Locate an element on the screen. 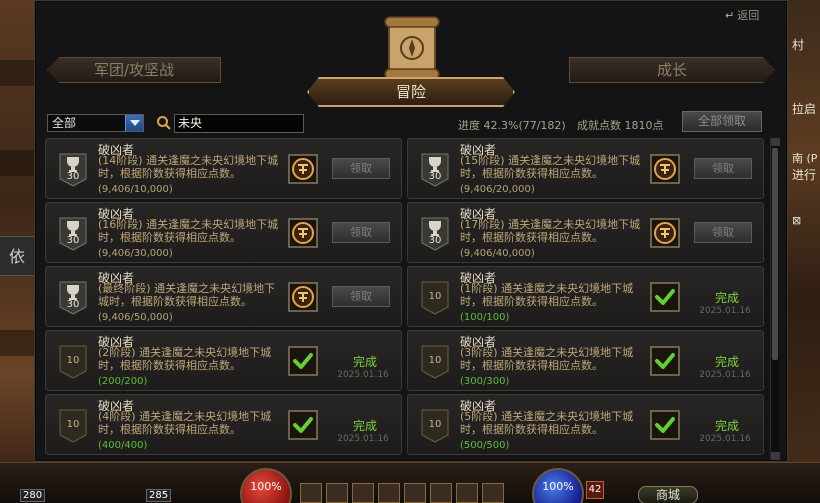 The height and width of the screenshot is (503, 820). background-text: 南 (P is located at coordinates (805, 158).